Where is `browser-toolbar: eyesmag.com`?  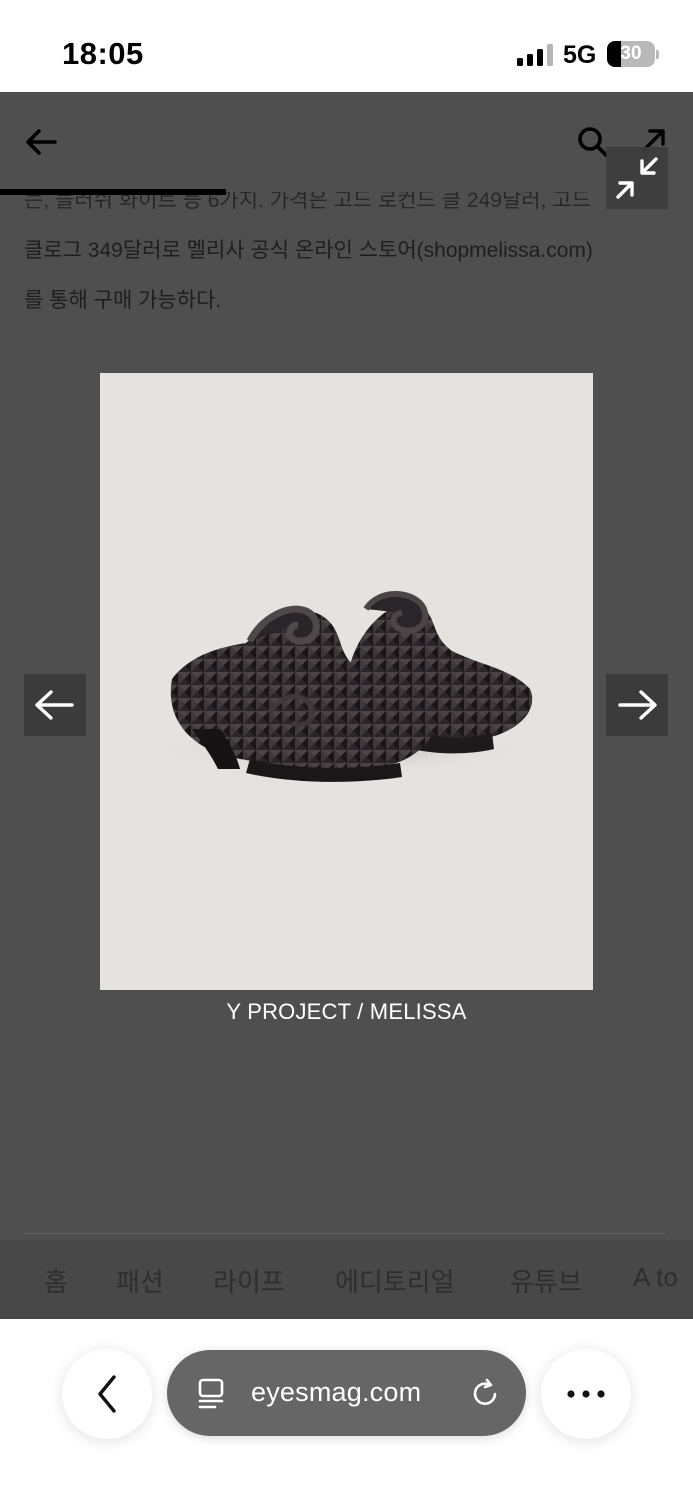 browser-toolbar: eyesmag.com is located at coordinates (346, 1409).